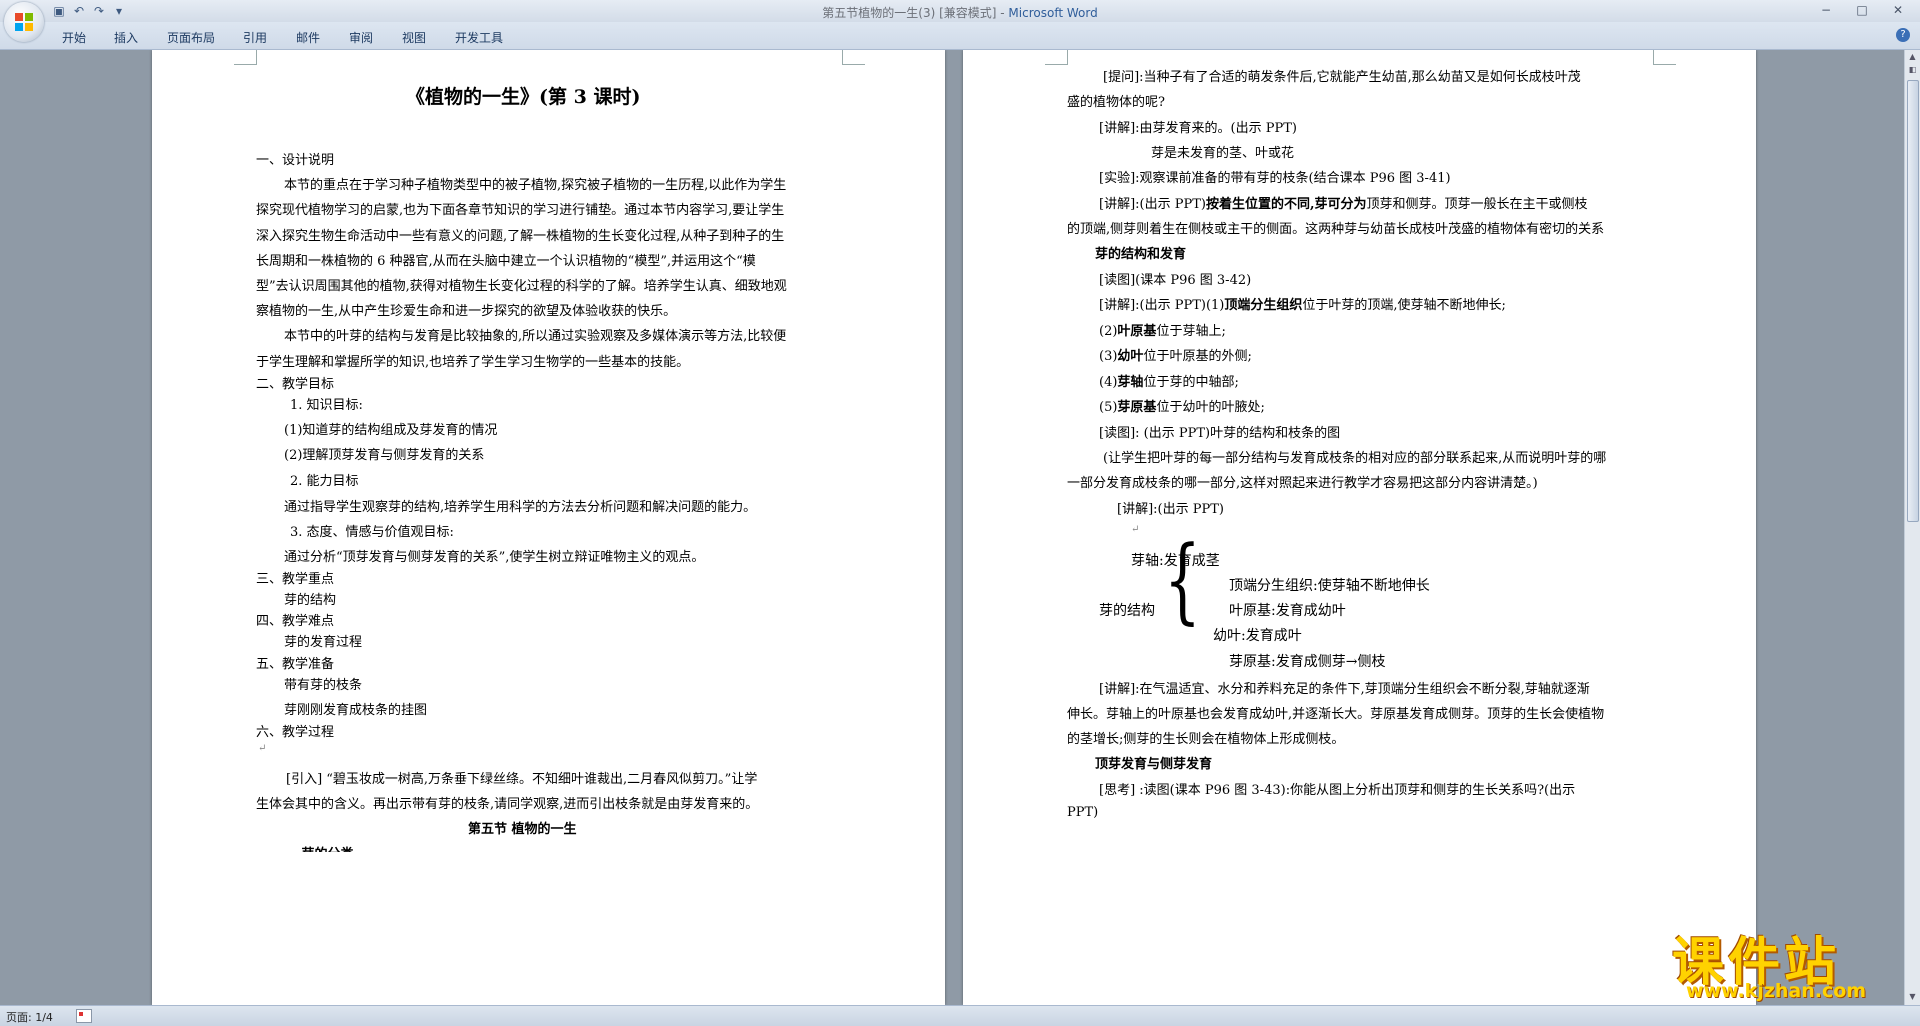 The width and height of the screenshot is (1920, 1026). What do you see at coordinates (361, 37) in the screenshot?
I see `tab-review: 审阅` at bounding box center [361, 37].